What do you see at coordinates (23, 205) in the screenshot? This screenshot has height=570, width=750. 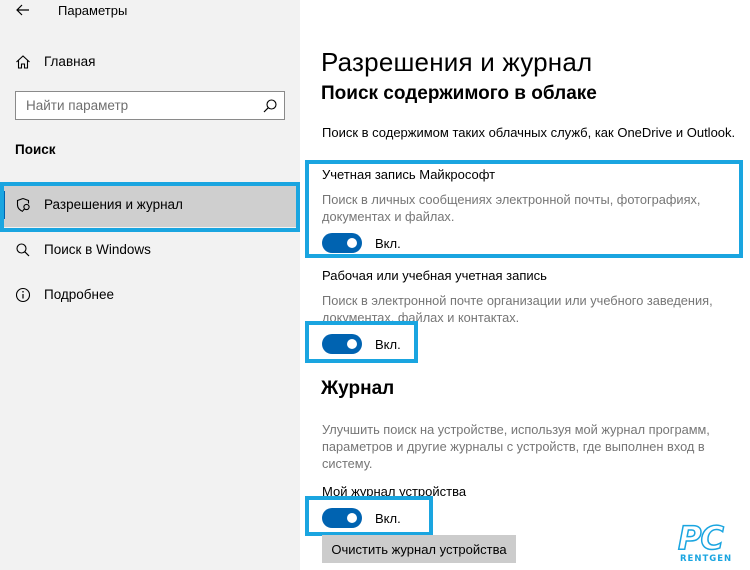 I see `shield-search-icon` at bounding box center [23, 205].